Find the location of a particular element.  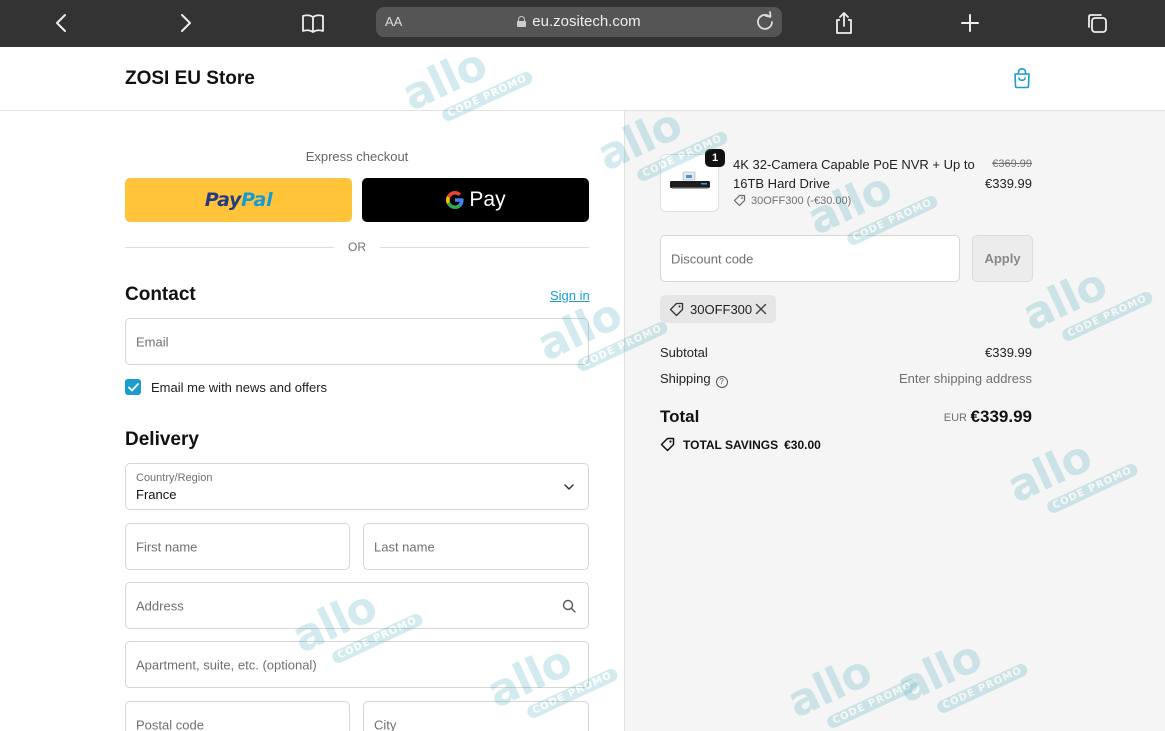

country-select: Country/Region France is located at coordinates (357, 486).